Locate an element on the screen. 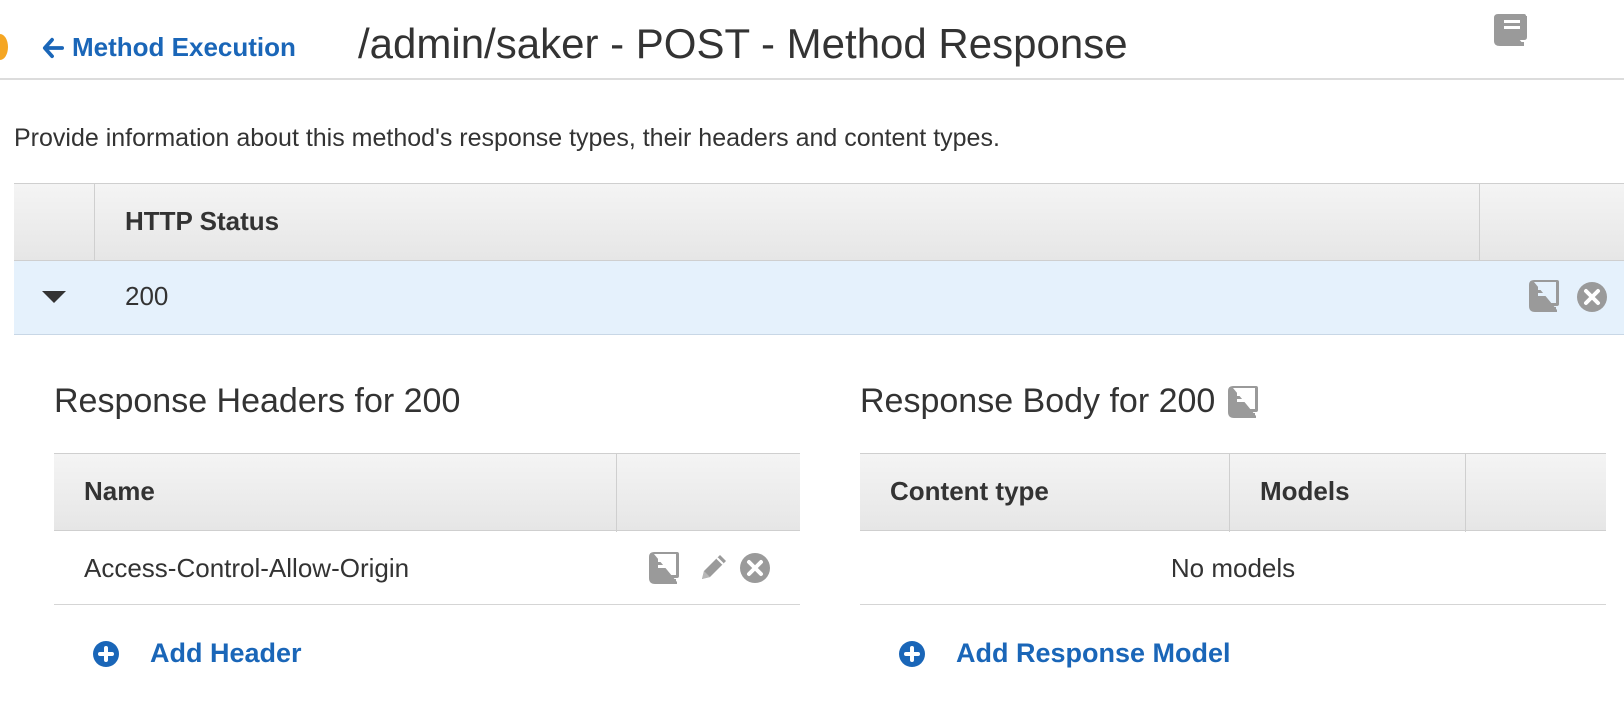 The height and width of the screenshot is (708, 1624). caret-down-icon is located at coordinates (54, 297).